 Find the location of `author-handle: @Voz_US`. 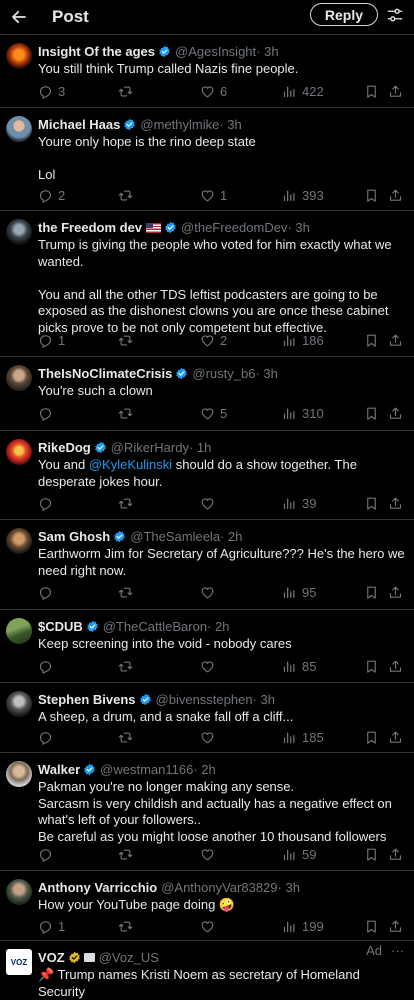

author-handle: @Voz_US is located at coordinates (129, 957).